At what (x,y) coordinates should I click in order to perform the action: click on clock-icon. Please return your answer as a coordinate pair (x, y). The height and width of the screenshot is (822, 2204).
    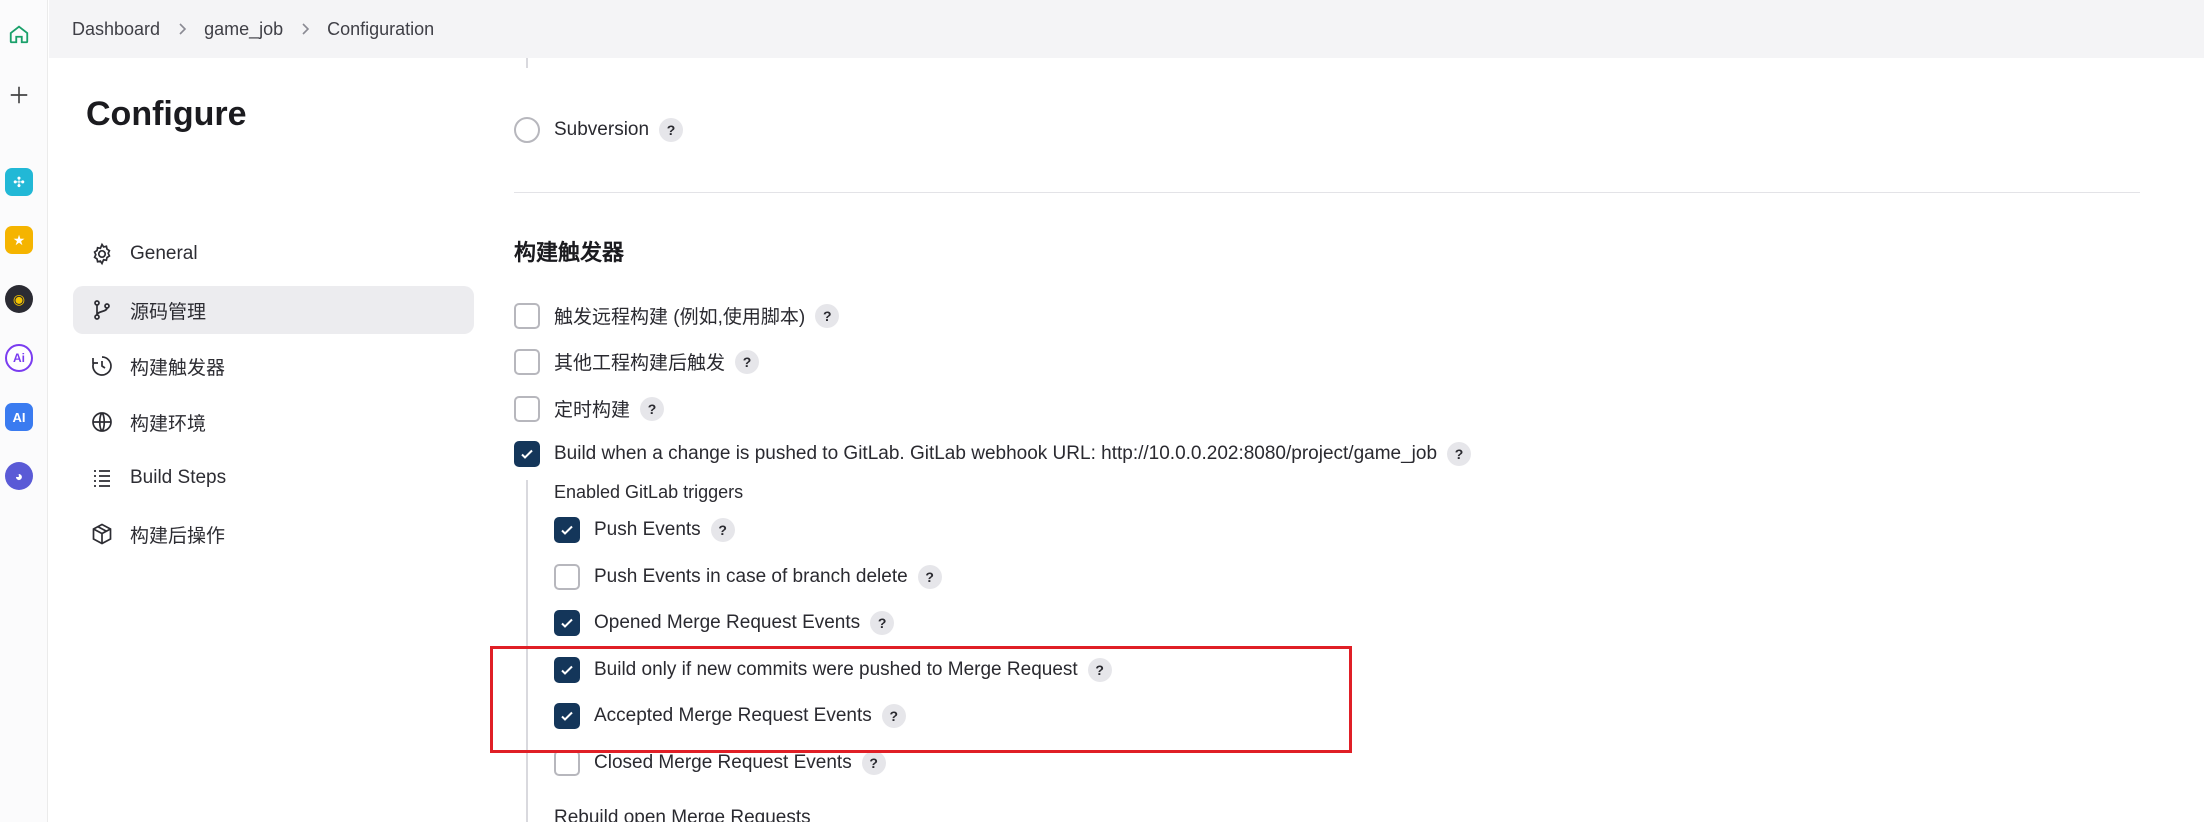
    Looking at the image, I should click on (102, 366).